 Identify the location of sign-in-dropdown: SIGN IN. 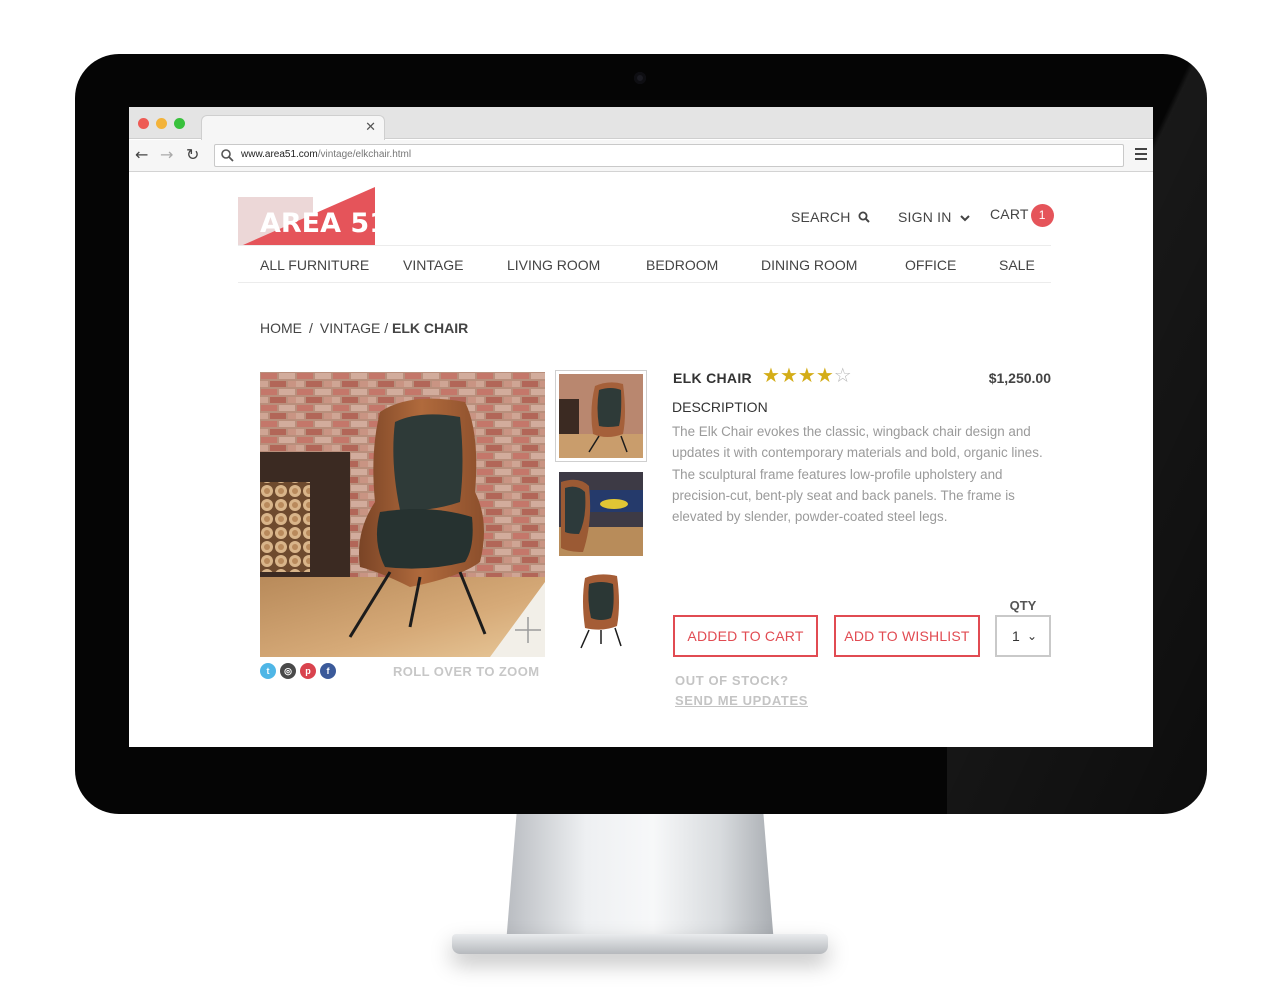
(934, 217).